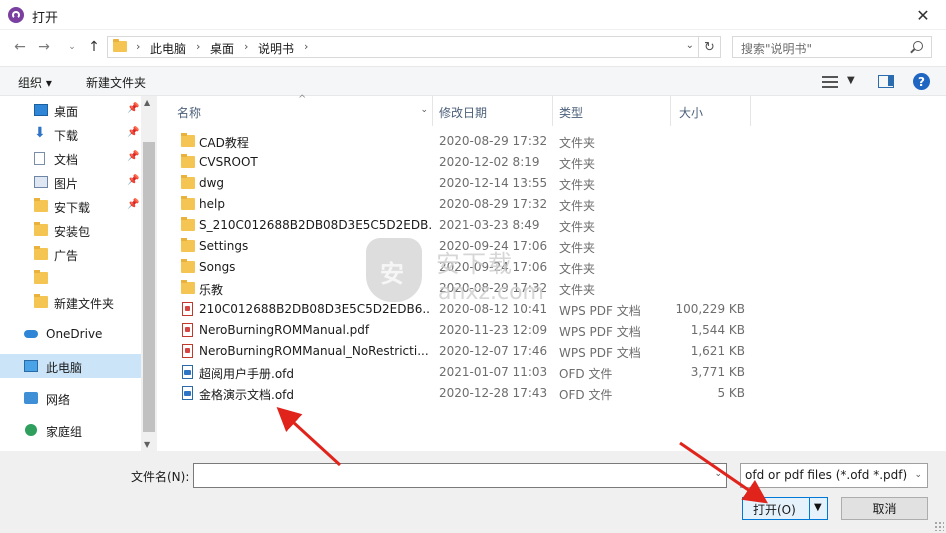 The width and height of the screenshot is (946, 533). What do you see at coordinates (309, 436) in the screenshot?
I see `arrow-to-ofd-file-icon` at bounding box center [309, 436].